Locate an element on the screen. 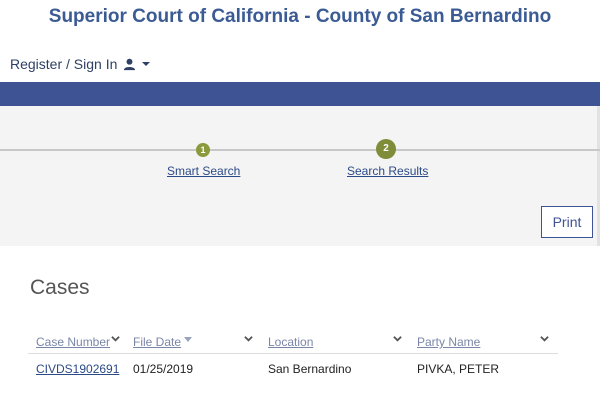 The height and width of the screenshot is (402, 600). sort-desc-icon is located at coordinates (188, 339).